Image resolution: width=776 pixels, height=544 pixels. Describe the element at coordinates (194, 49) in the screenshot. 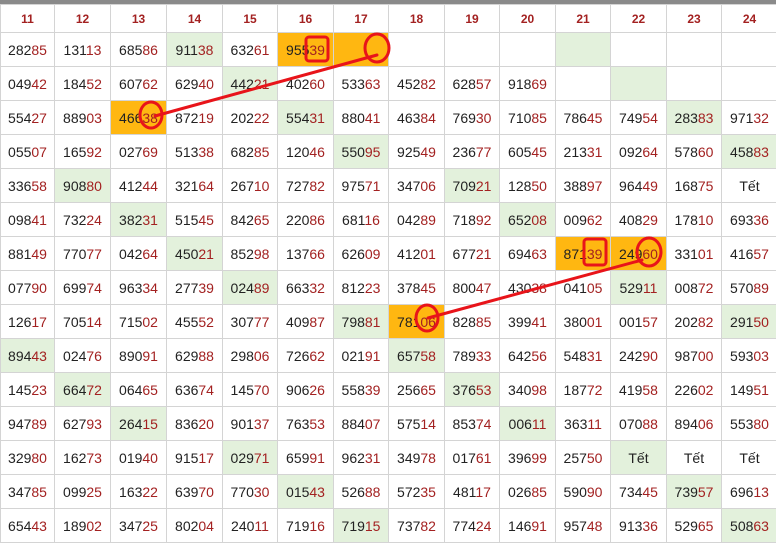

I see `result-cell: 91138` at that location.